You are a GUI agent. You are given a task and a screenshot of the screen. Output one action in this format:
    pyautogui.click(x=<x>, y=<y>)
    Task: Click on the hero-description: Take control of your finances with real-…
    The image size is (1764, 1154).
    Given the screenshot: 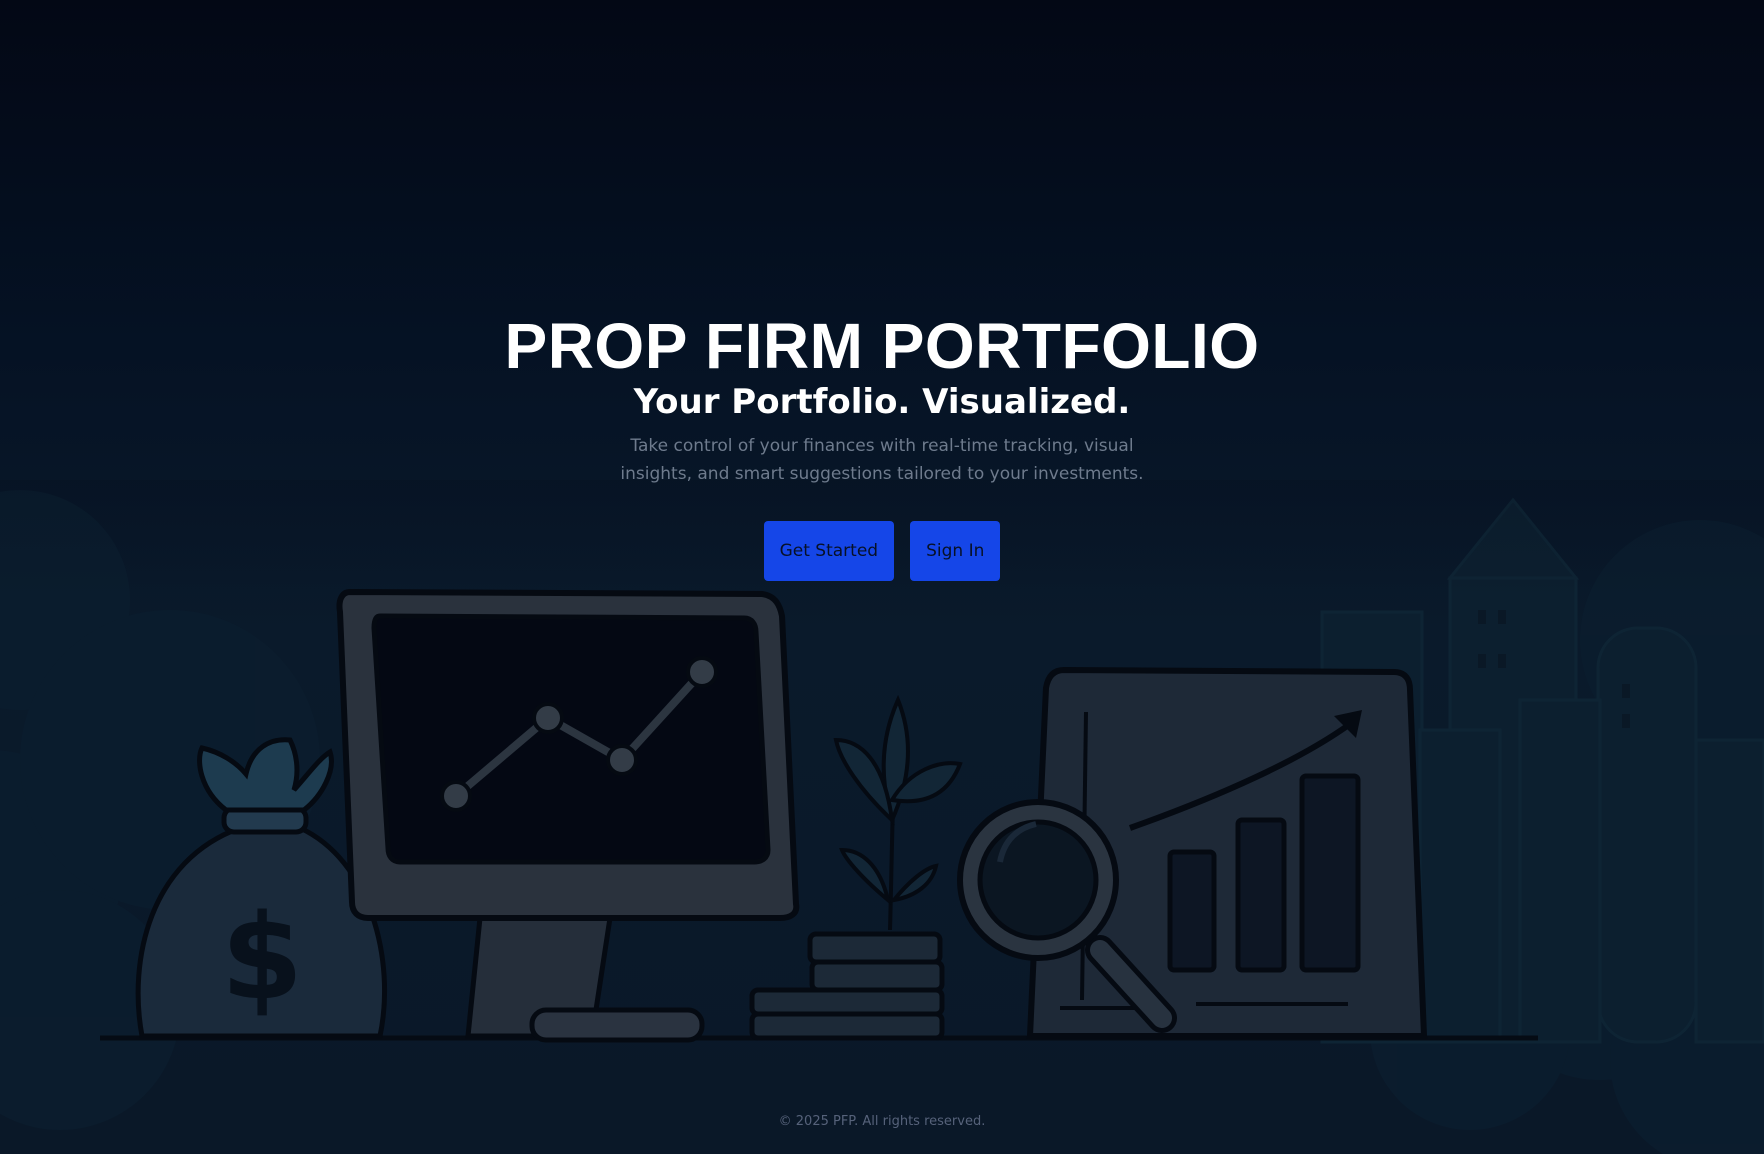 What is the action you would take?
    pyautogui.click(x=882, y=460)
    